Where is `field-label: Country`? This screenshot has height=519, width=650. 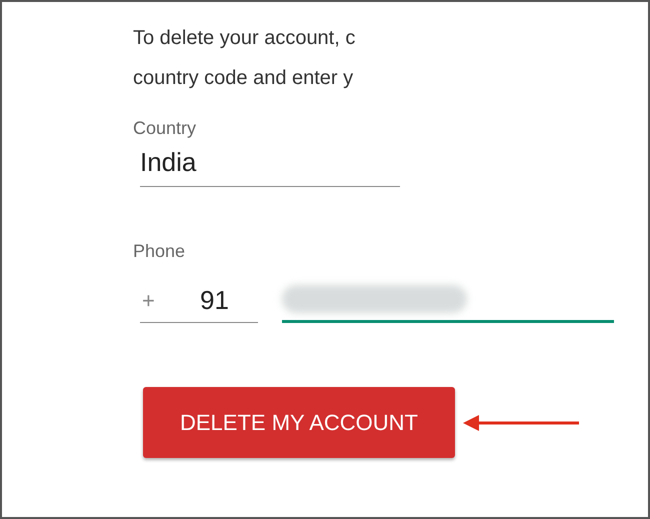 field-label: Country is located at coordinates (165, 128).